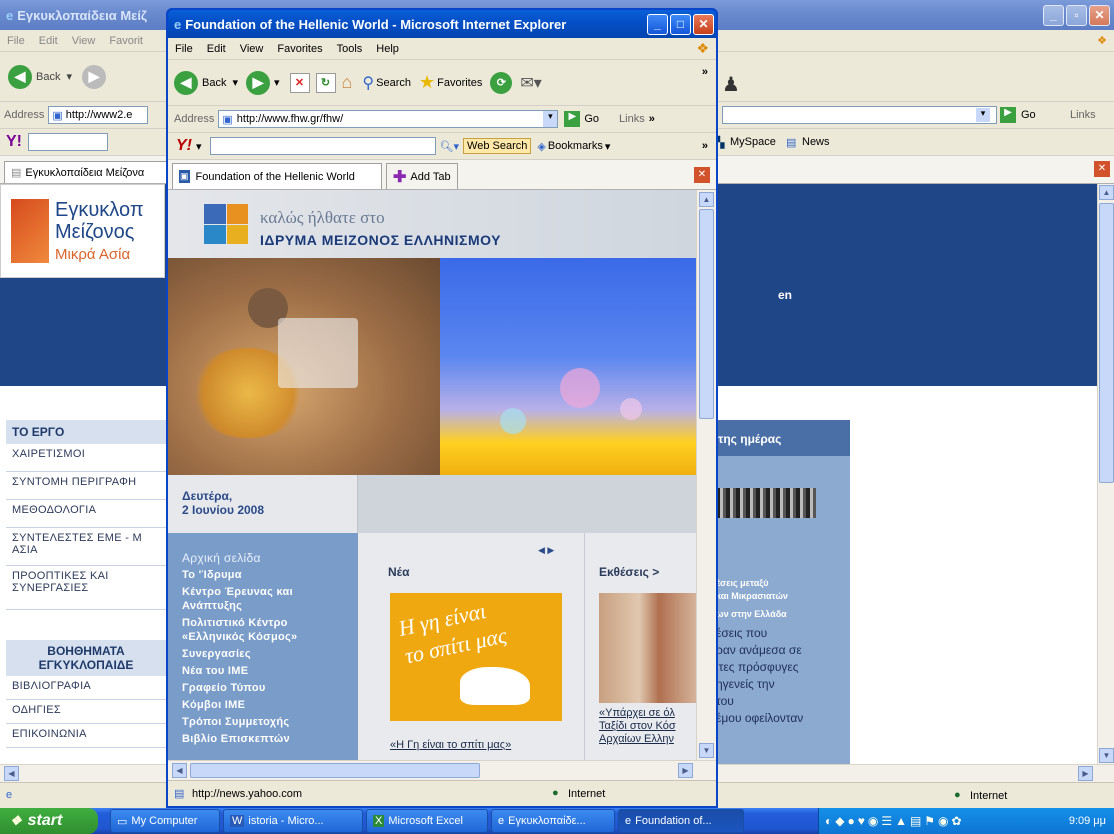 This screenshot has width=1114, height=834. Describe the element at coordinates (86, 688) in the screenshot. I see `aids-item-bibliography: ΒΙΒΛΙΟΓΡΑΦΙΑ` at that location.